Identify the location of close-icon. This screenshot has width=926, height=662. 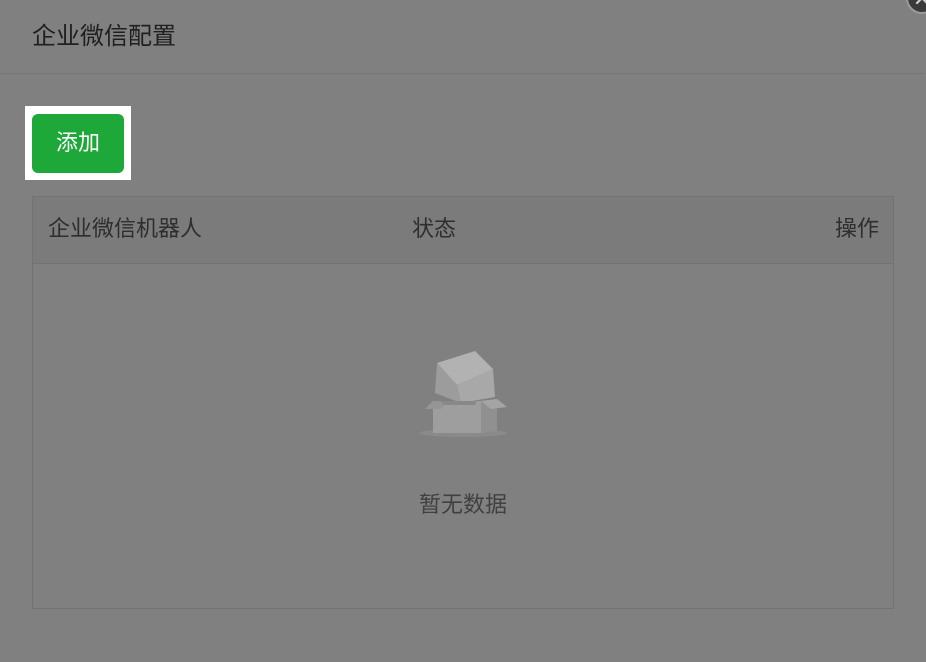
(916, 7).